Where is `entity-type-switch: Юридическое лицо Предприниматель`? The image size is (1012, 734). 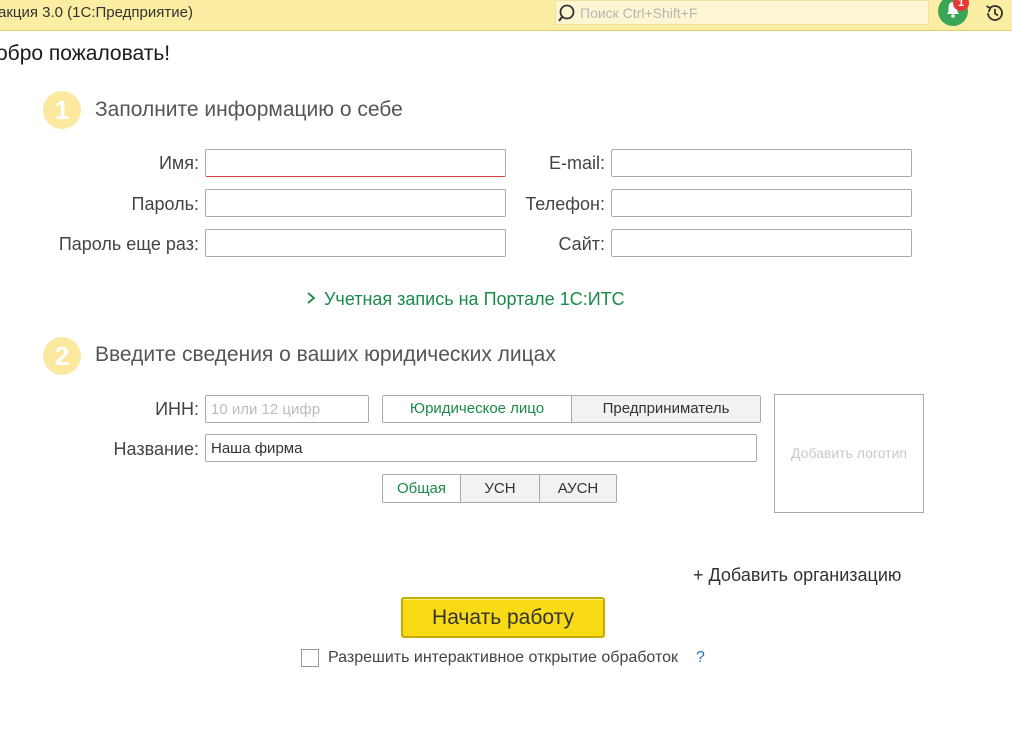
entity-type-switch: Юридическое лицо Предприниматель is located at coordinates (571, 409).